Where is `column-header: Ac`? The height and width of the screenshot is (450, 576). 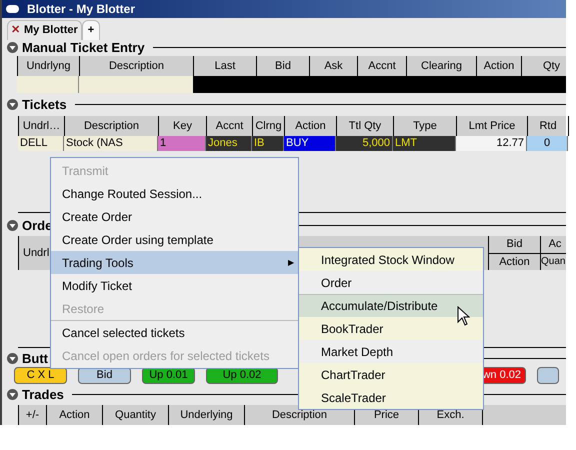 column-header: Ac is located at coordinates (553, 245).